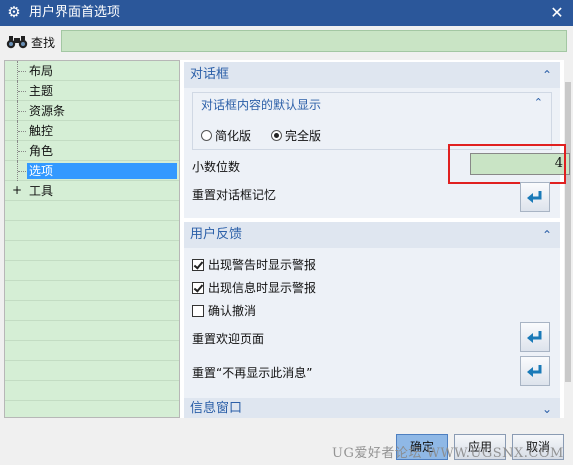 The image size is (573, 465). Describe the element at coordinates (216, 167) in the screenshot. I see `decimal-places-label: 小数位数` at that location.